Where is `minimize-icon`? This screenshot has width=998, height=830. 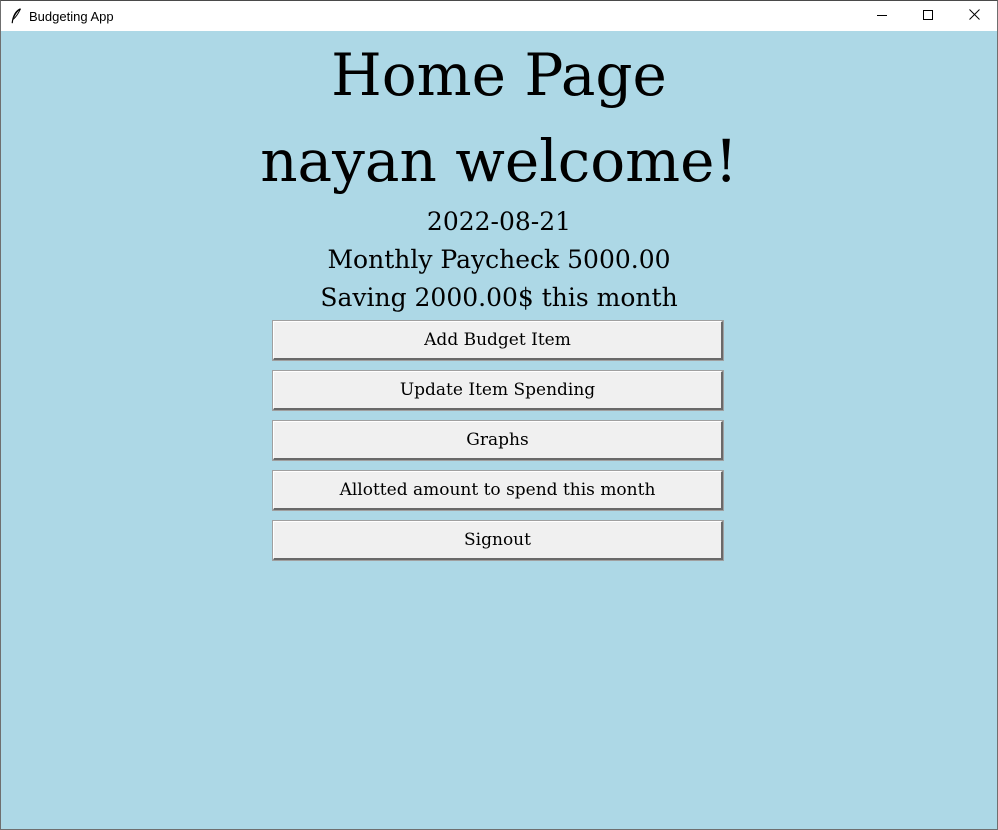
minimize-icon is located at coordinates (882, 16).